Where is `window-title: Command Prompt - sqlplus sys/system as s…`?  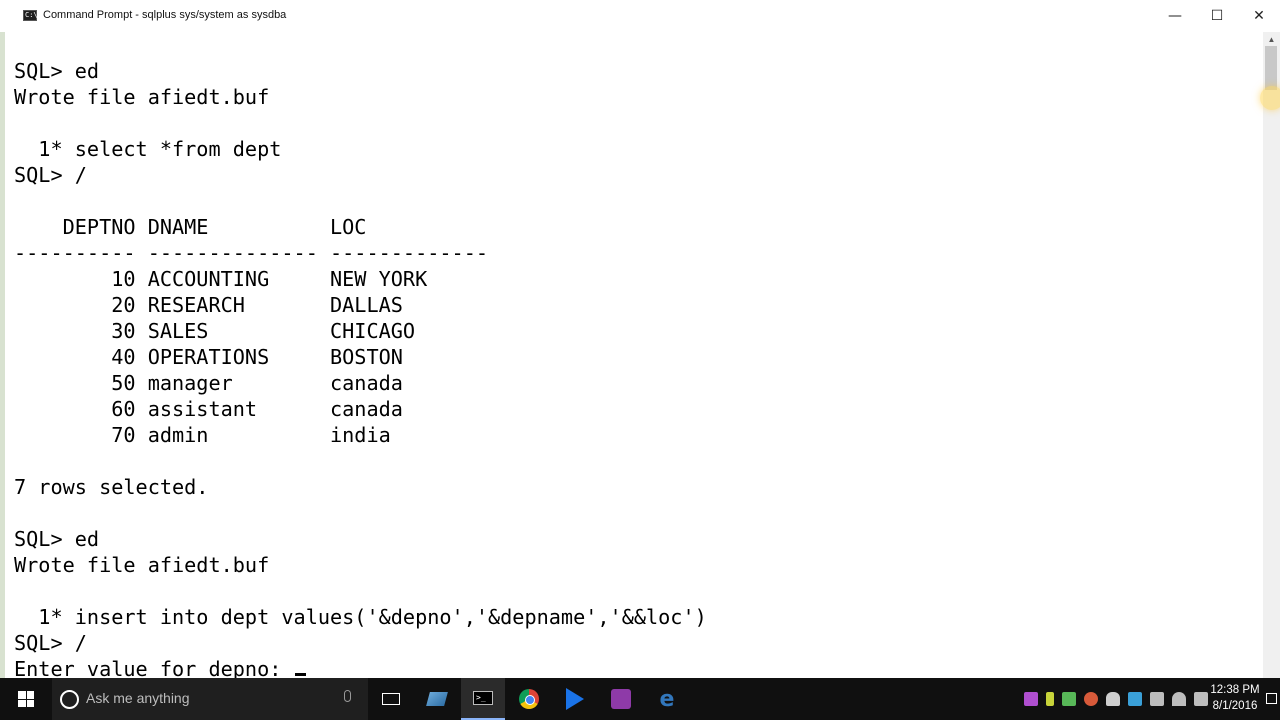
window-title: Command Prompt - sqlplus sys/system as s… is located at coordinates (165, 15).